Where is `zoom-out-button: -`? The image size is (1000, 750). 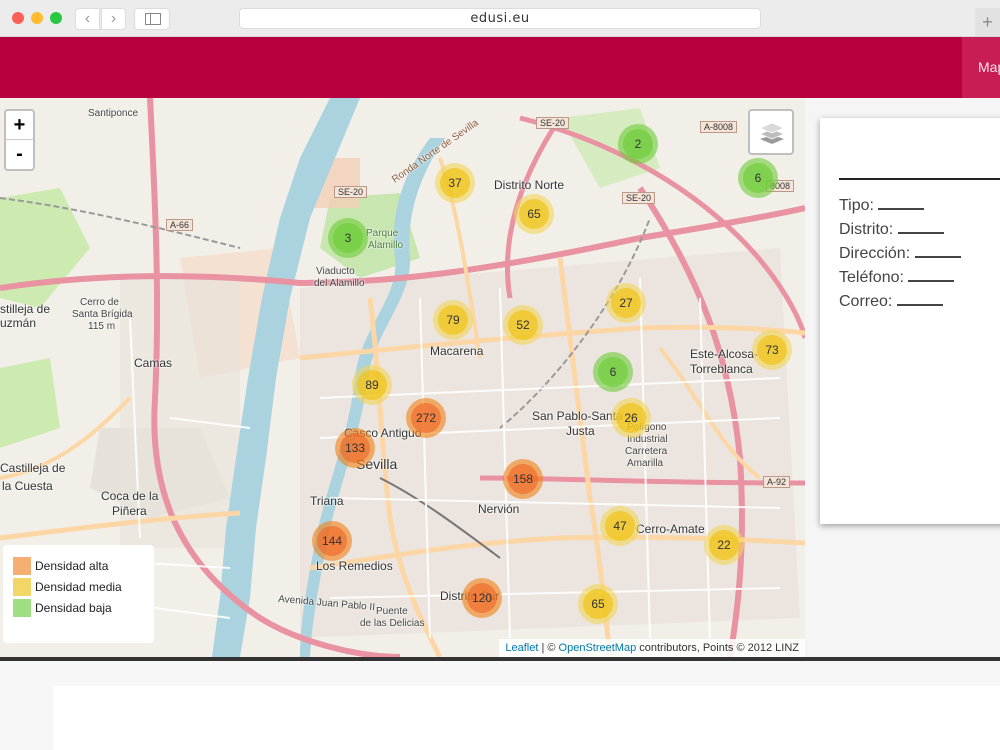
zoom-out-button: - is located at coordinates (19, 154).